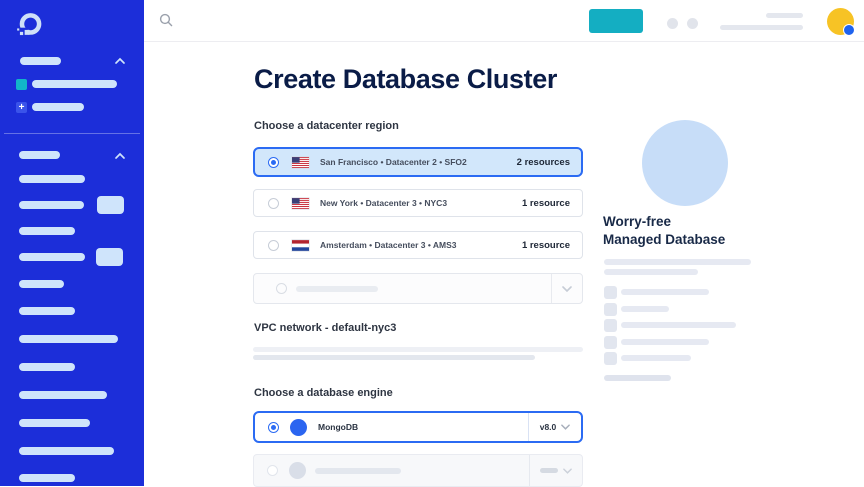  Describe the element at coordinates (849, 30) in the screenshot. I see `avatar-status-dot` at that location.